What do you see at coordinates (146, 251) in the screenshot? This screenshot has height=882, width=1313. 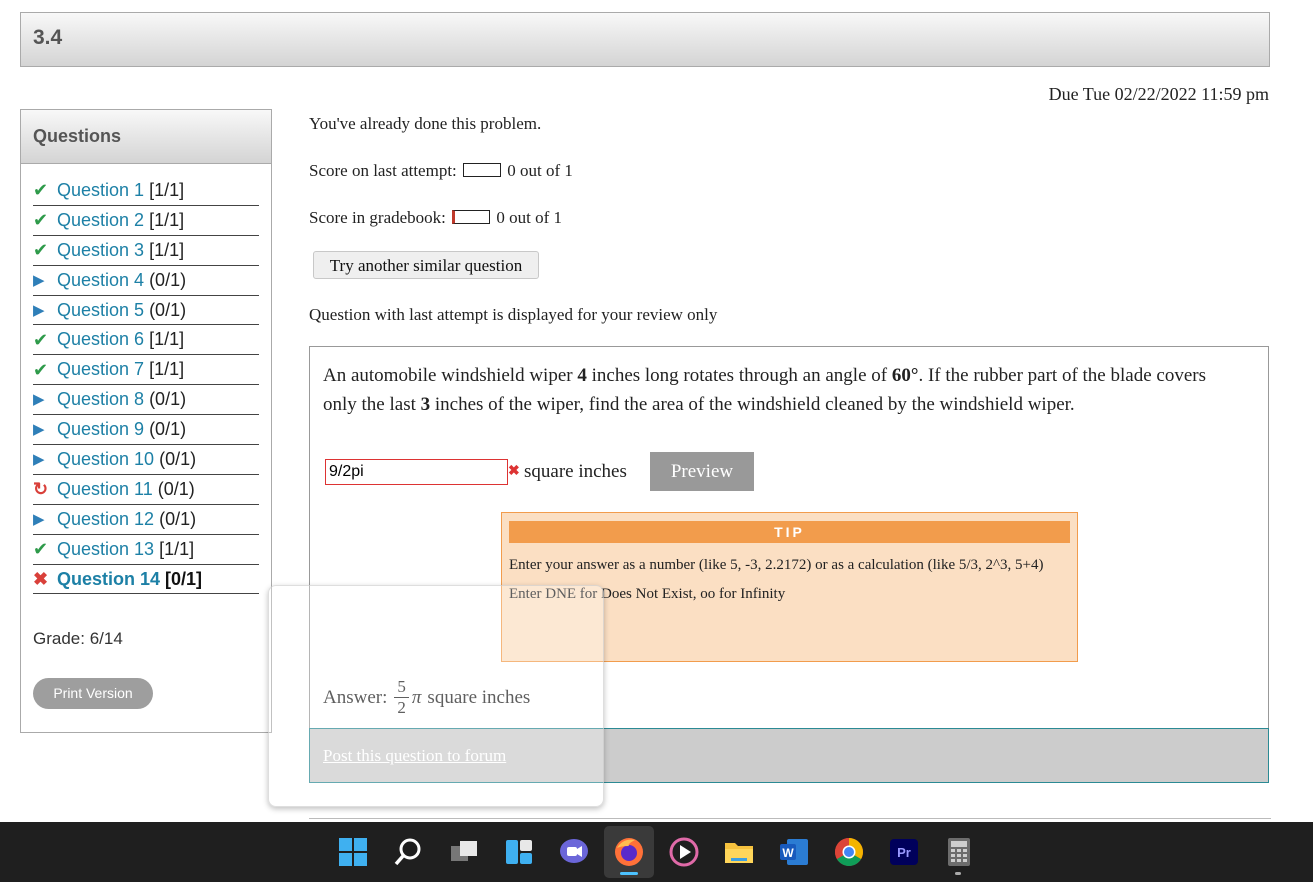 I see `question-list-item: ✔ Question 3 [1/1]` at bounding box center [146, 251].